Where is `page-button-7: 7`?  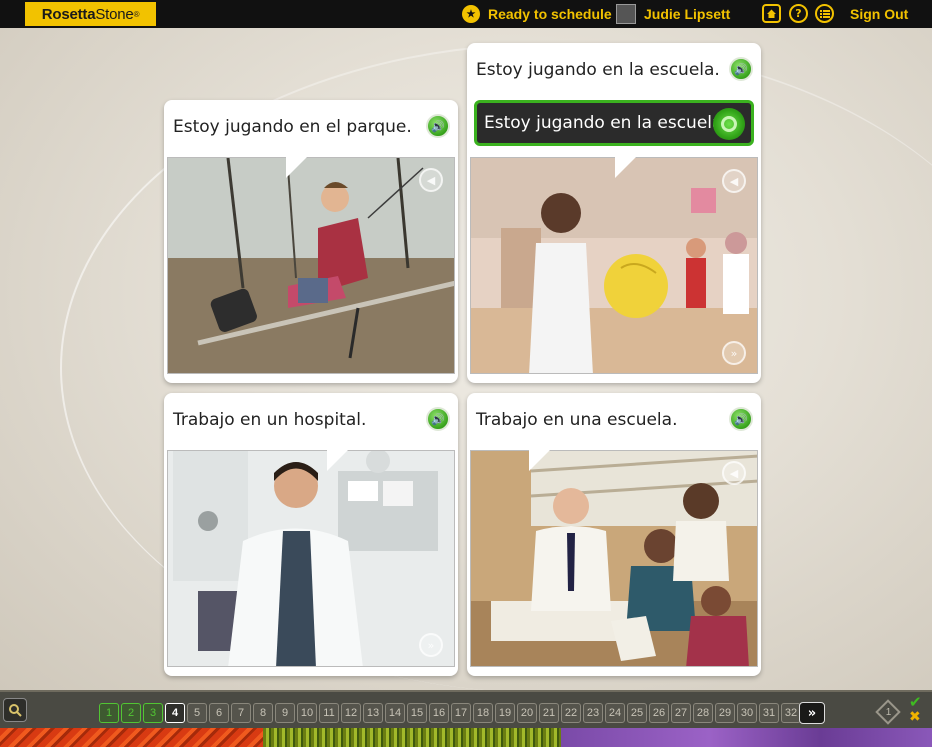 page-button-7: 7 is located at coordinates (241, 713).